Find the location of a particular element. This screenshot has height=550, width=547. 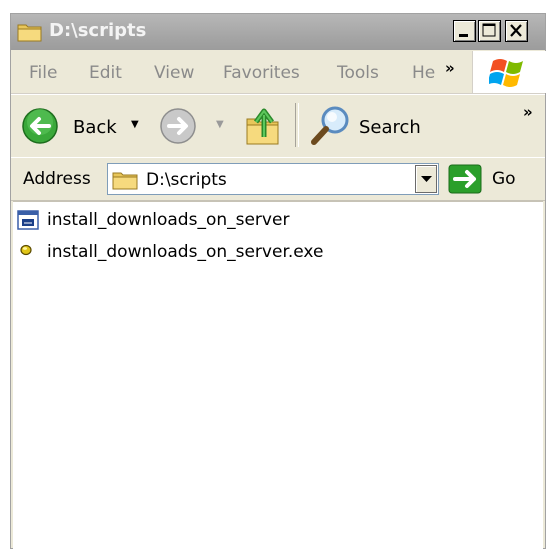

back-dropdown-icon: ▼ is located at coordinates (135, 124).